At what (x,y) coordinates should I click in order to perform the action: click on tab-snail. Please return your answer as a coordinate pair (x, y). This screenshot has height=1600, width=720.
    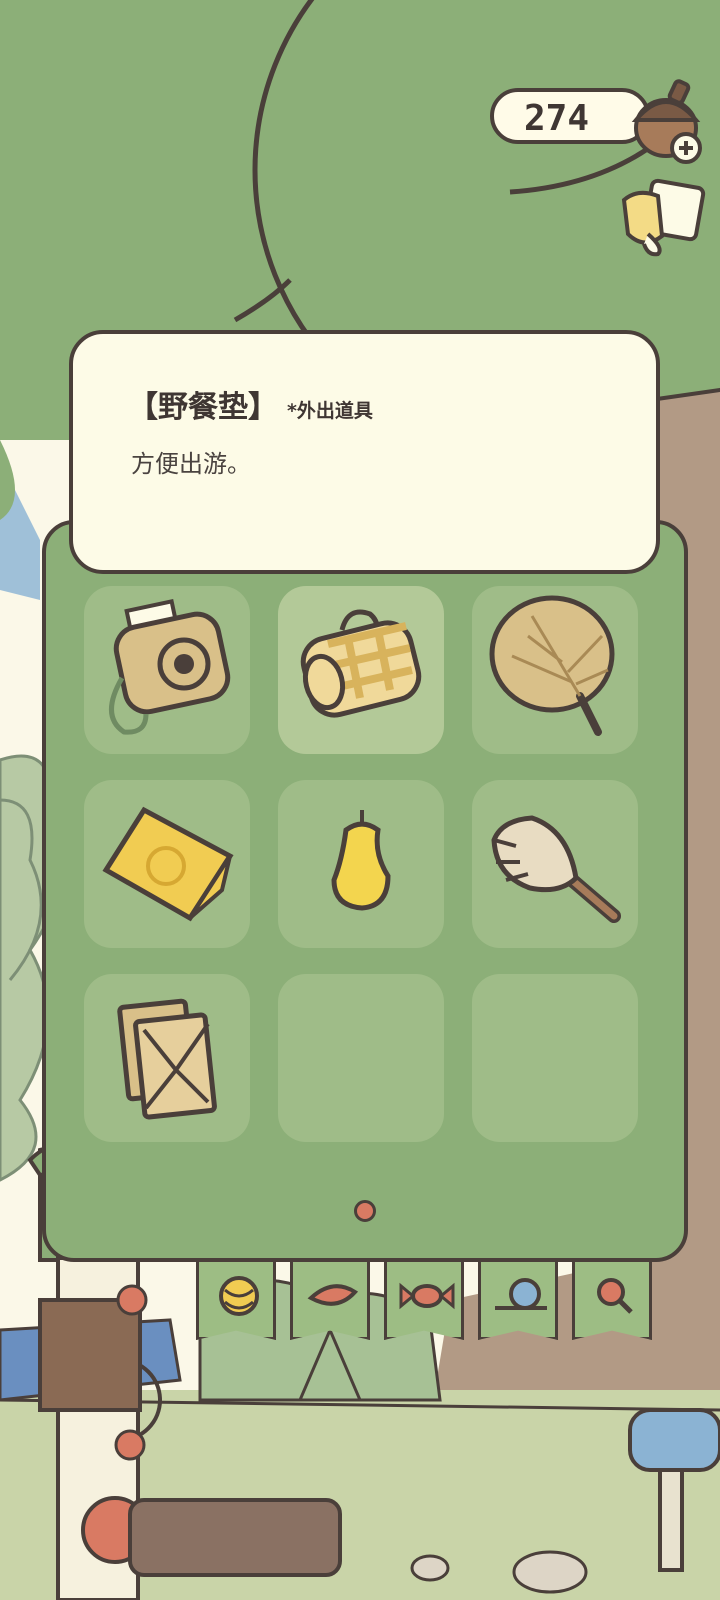
    Looking at the image, I should click on (518, 1301).